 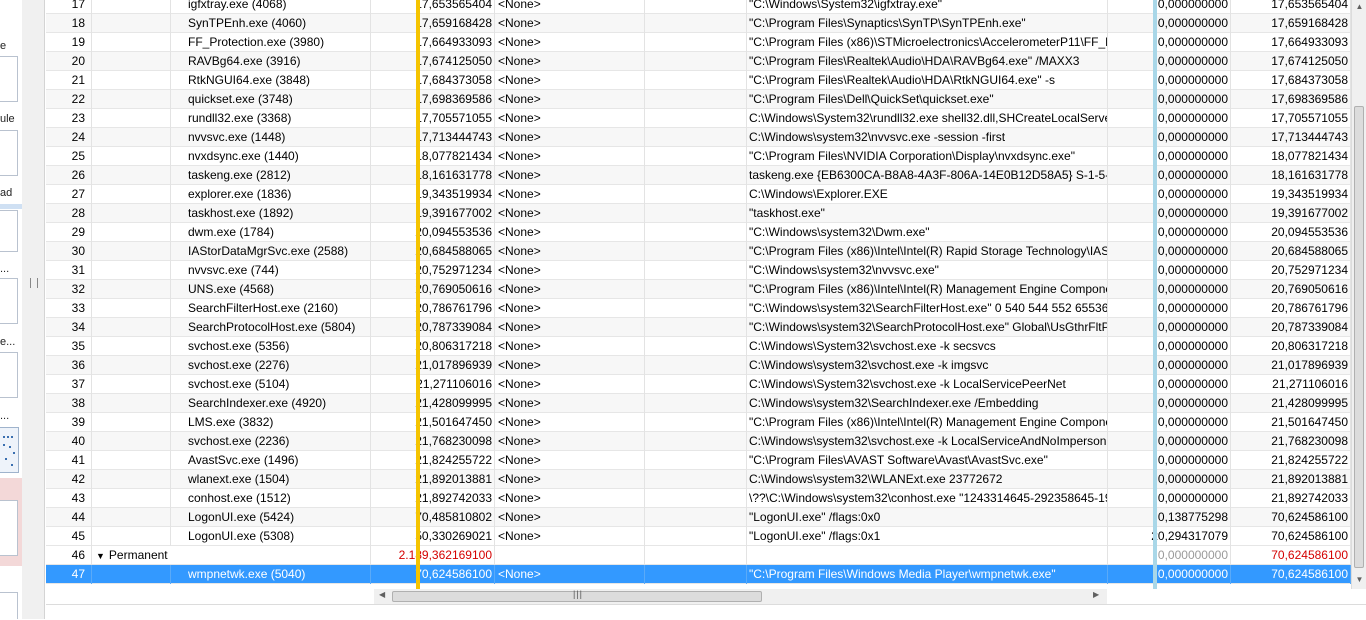 I want to click on start-time: 70,624586100, so click(x=434, y=574).